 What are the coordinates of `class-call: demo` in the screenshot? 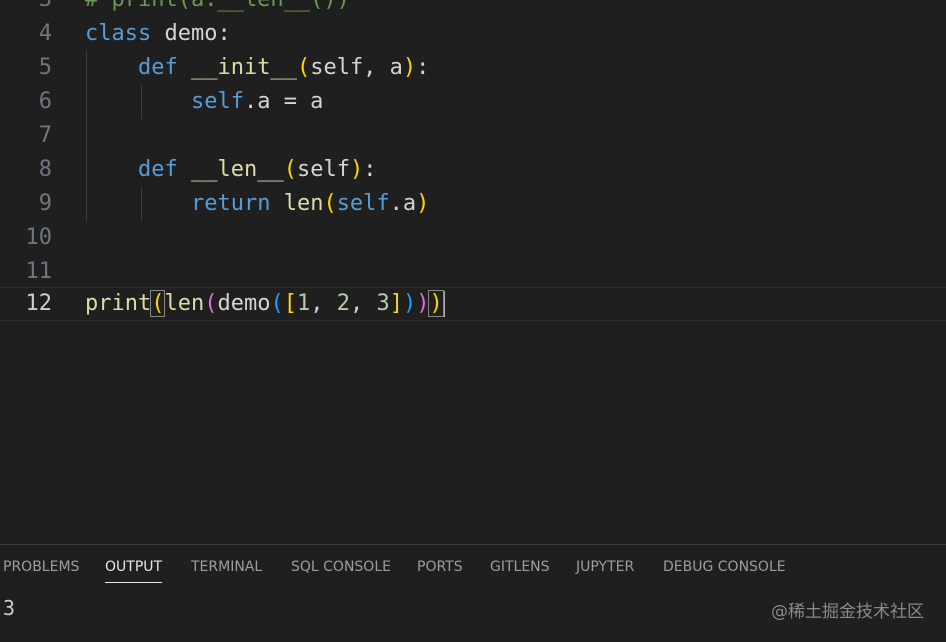 It's located at (244, 303).